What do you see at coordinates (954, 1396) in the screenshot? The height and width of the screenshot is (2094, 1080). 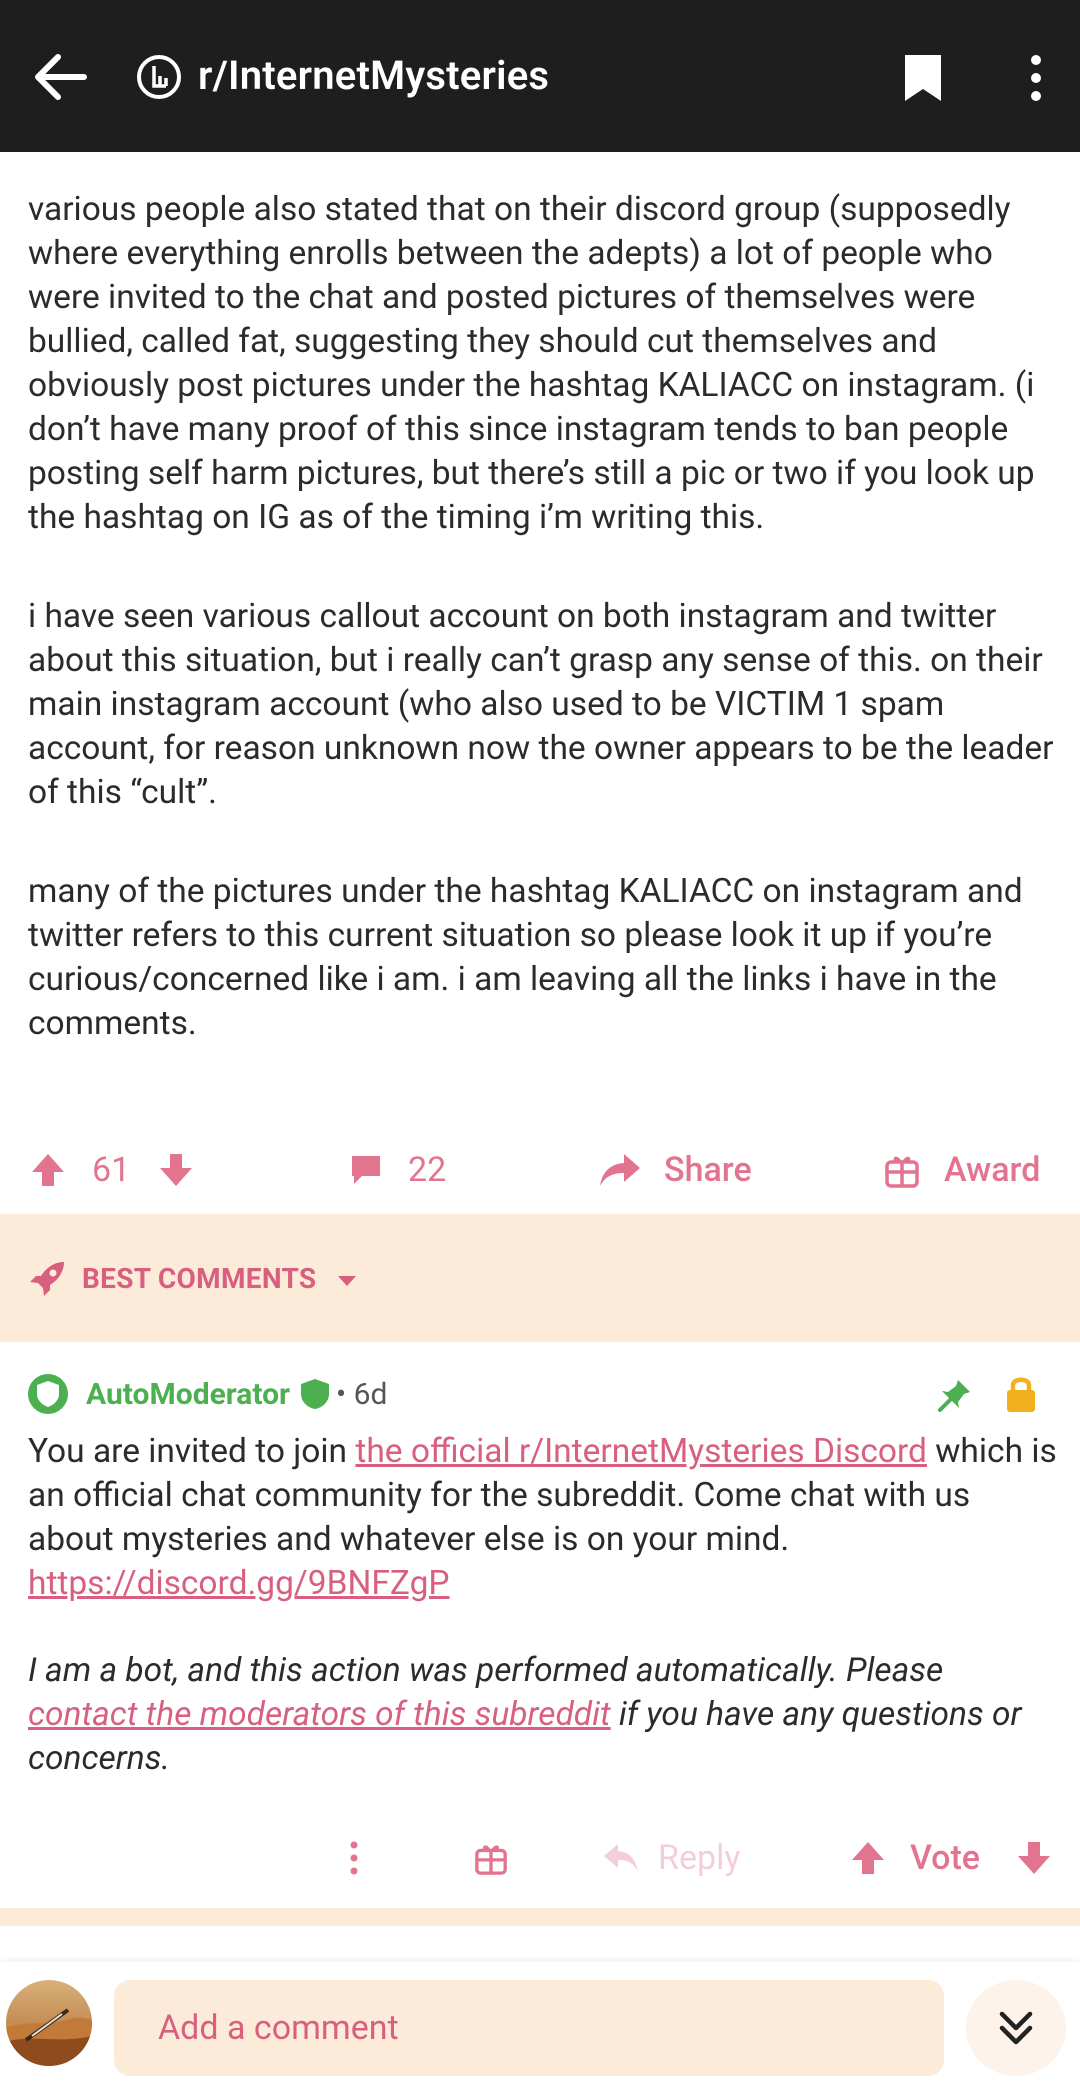 I see `pin-icon` at bounding box center [954, 1396].